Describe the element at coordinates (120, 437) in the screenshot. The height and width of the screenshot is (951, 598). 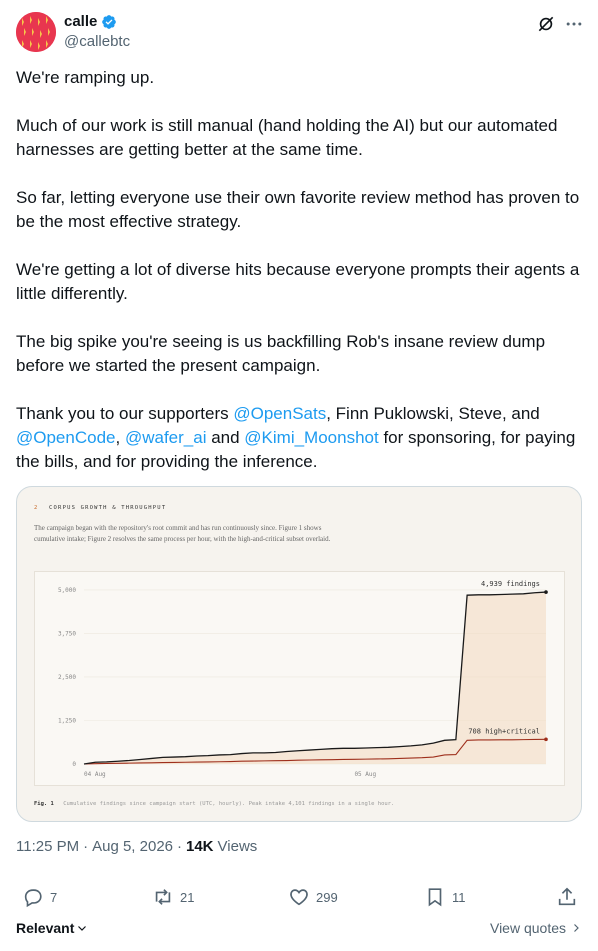
I see `text-run: ,` at that location.